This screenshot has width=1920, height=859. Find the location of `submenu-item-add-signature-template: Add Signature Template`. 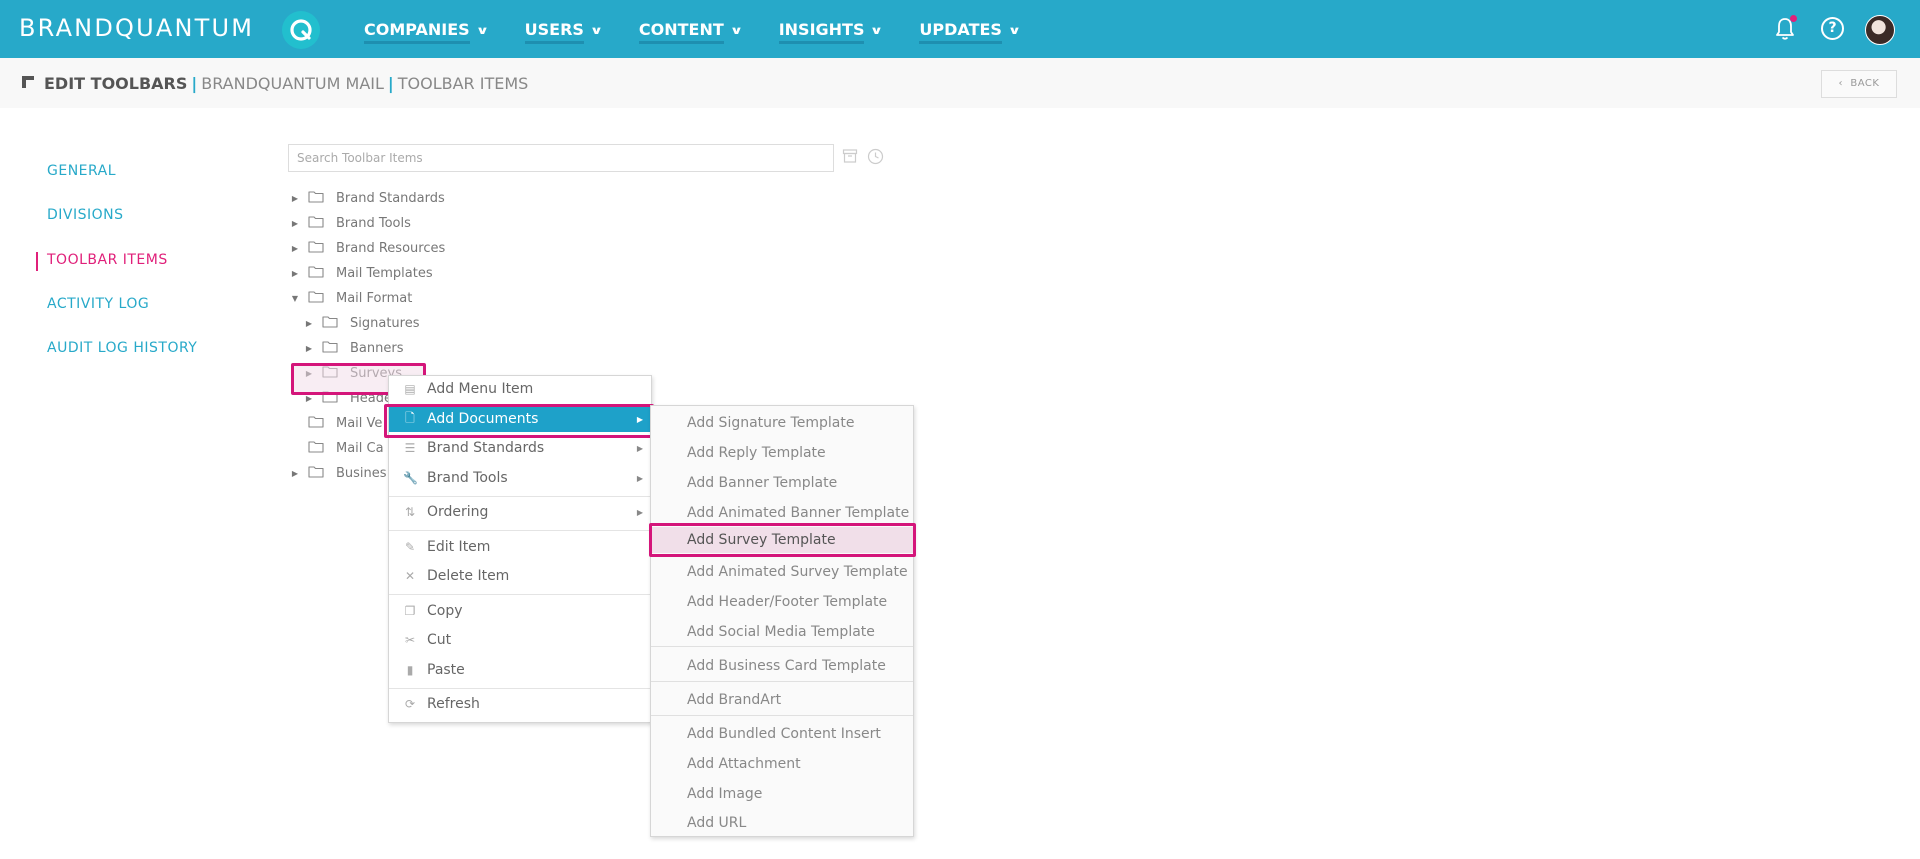

submenu-item-add-signature-template: Add Signature Template is located at coordinates (782, 423).